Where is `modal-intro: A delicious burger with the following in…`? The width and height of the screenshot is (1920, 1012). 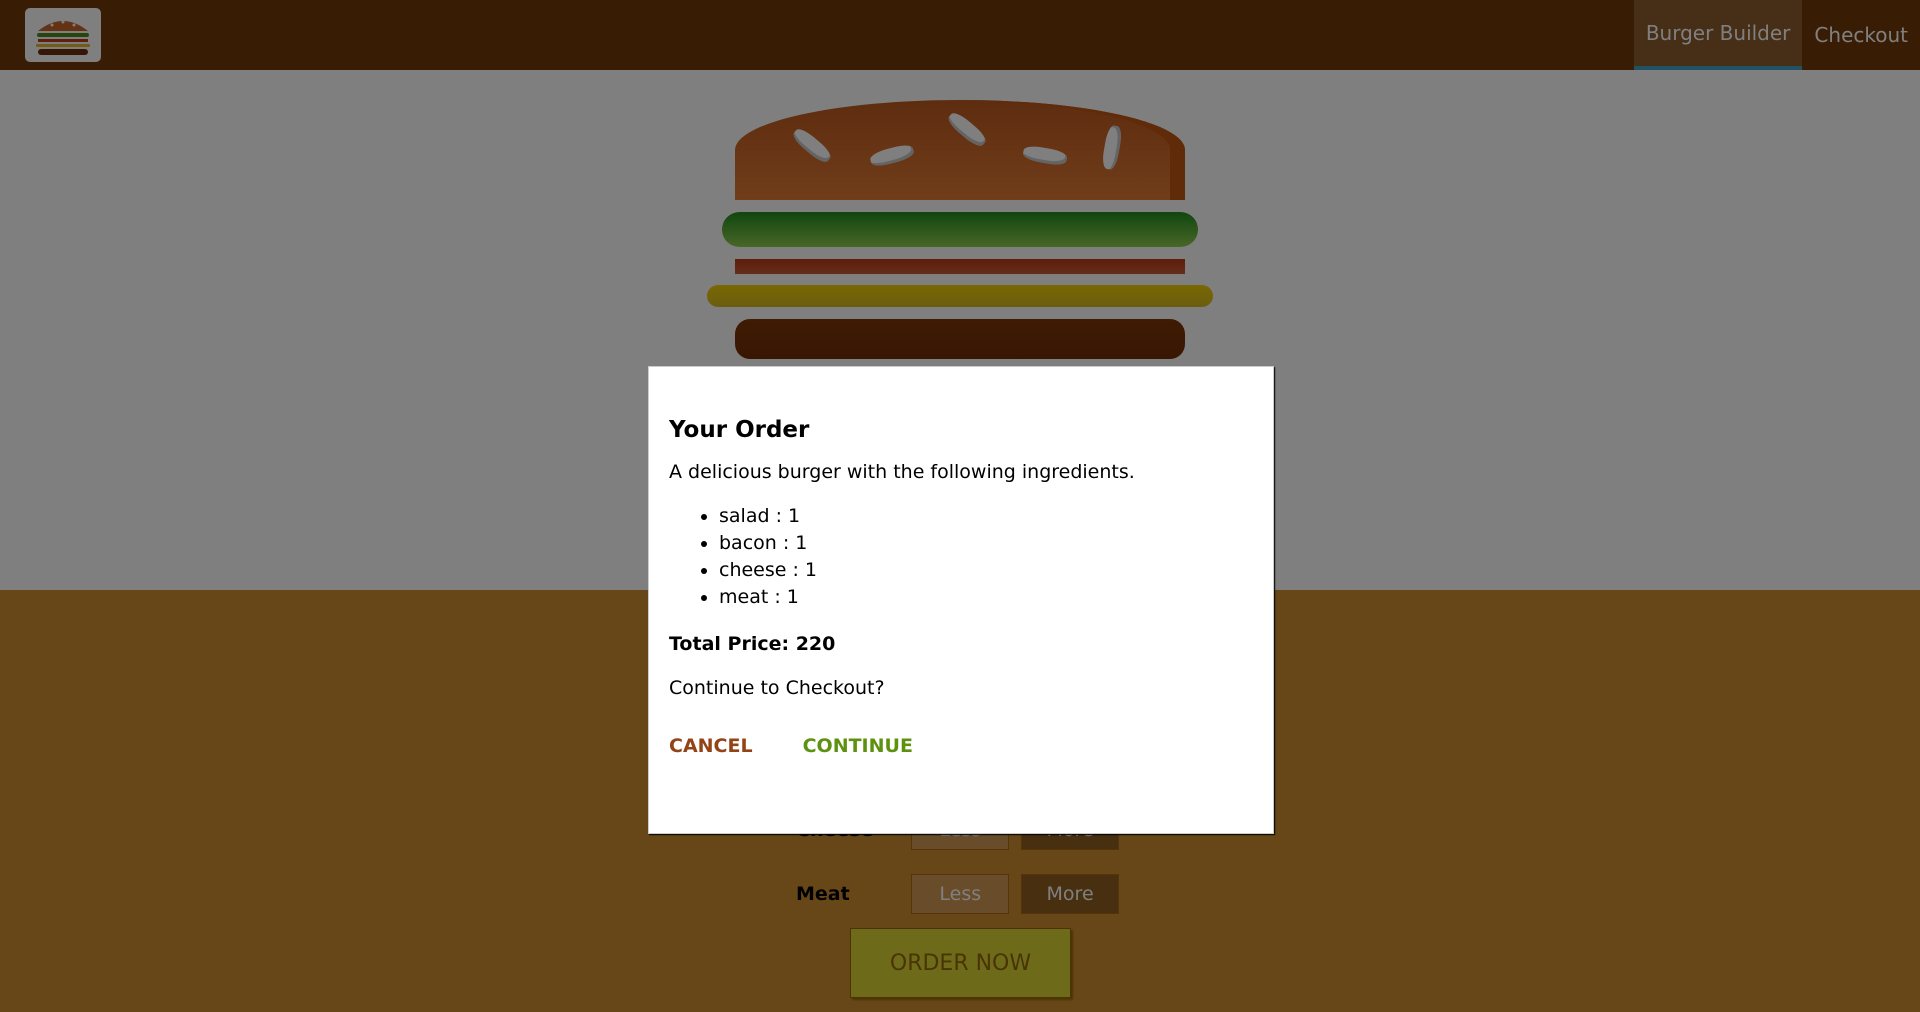 modal-intro: A delicious burger with the following in… is located at coordinates (902, 472).